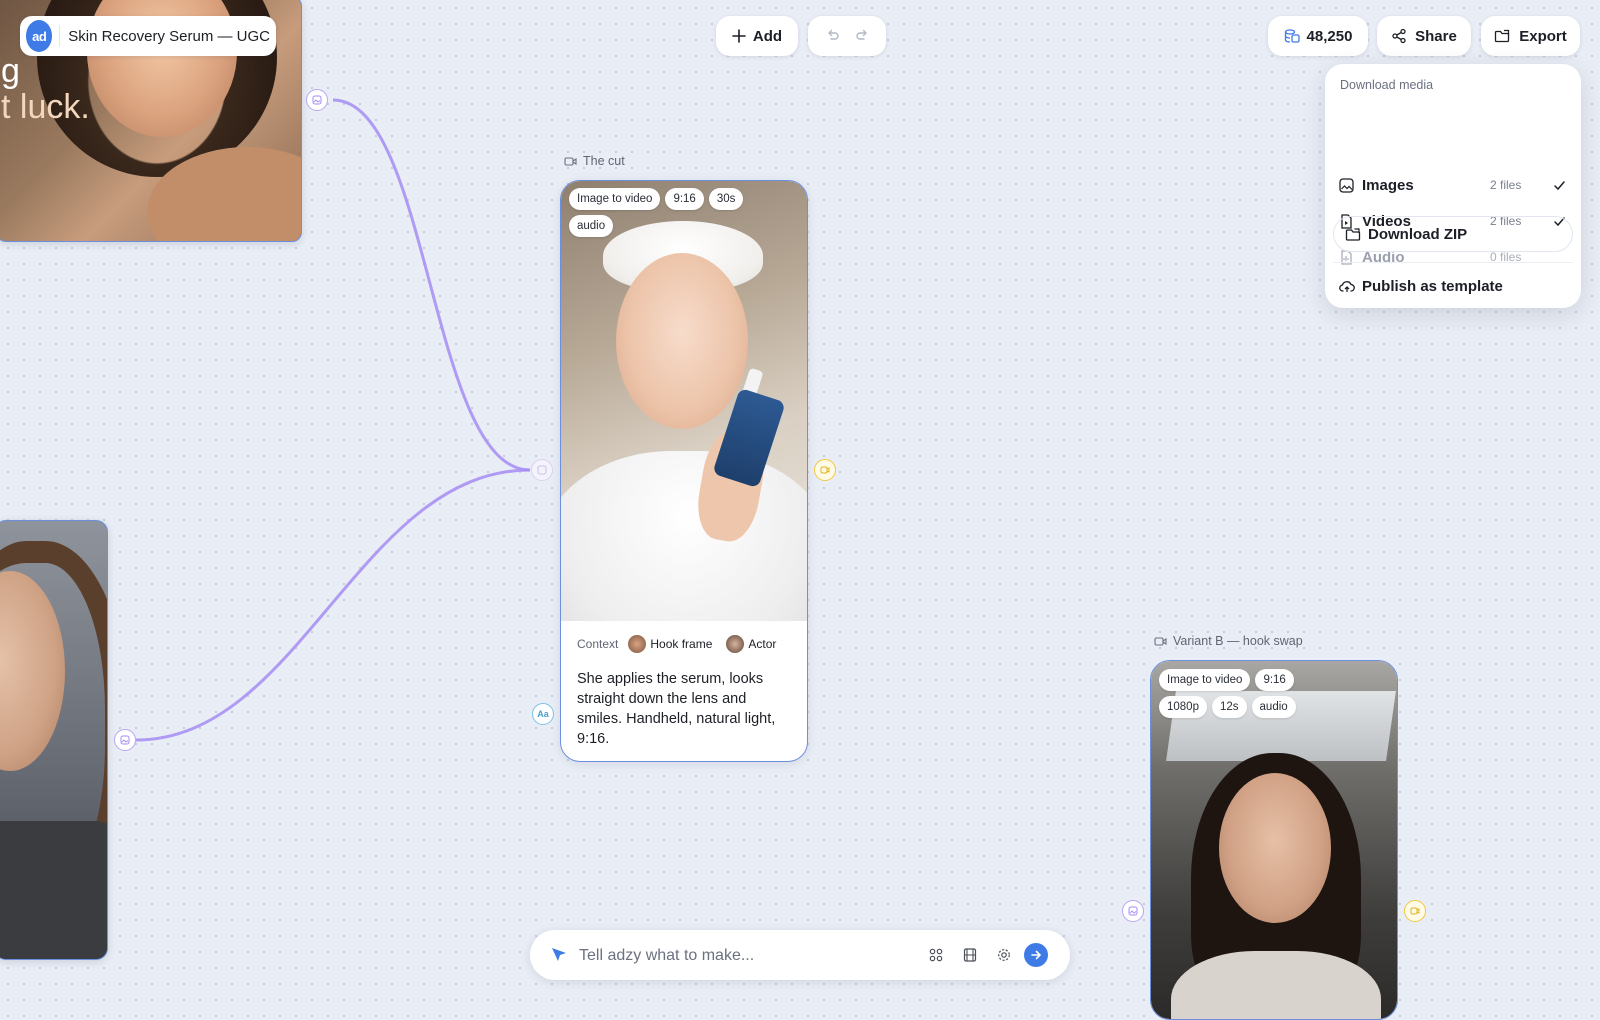 Image resolution: width=1600 pixels, height=1020 pixels. I want to click on credits-badge: 48,250, so click(1318, 36).